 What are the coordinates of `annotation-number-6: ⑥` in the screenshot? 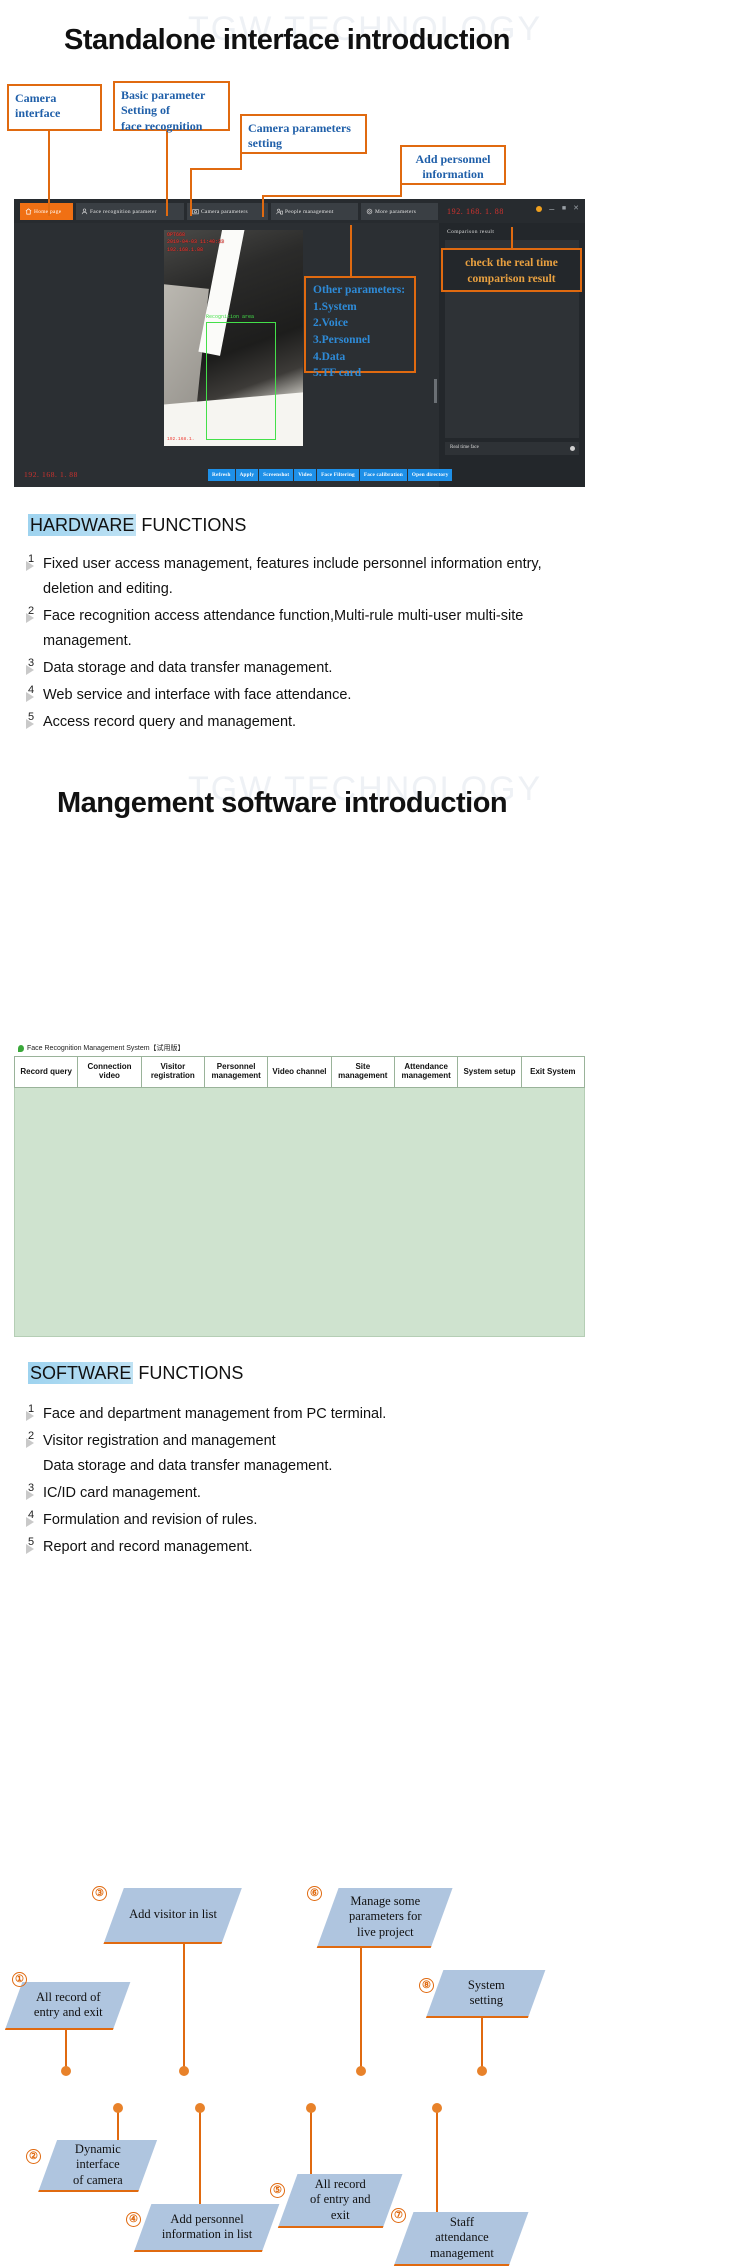 It's located at (314, 1893).